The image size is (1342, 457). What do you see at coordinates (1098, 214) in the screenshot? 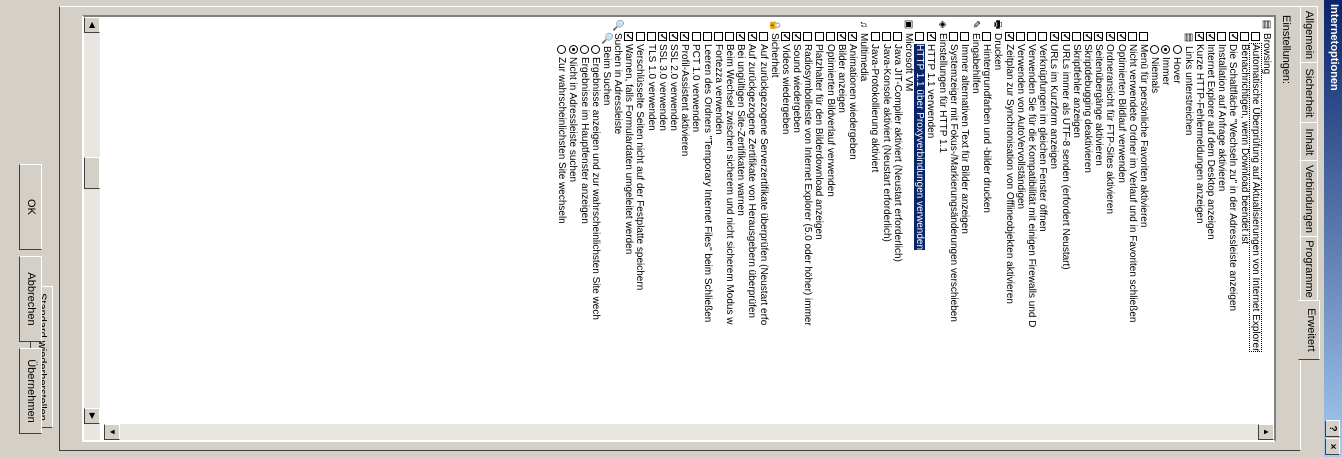
I see `settings-option: Seitenübergänge aktivieren` at bounding box center [1098, 214].